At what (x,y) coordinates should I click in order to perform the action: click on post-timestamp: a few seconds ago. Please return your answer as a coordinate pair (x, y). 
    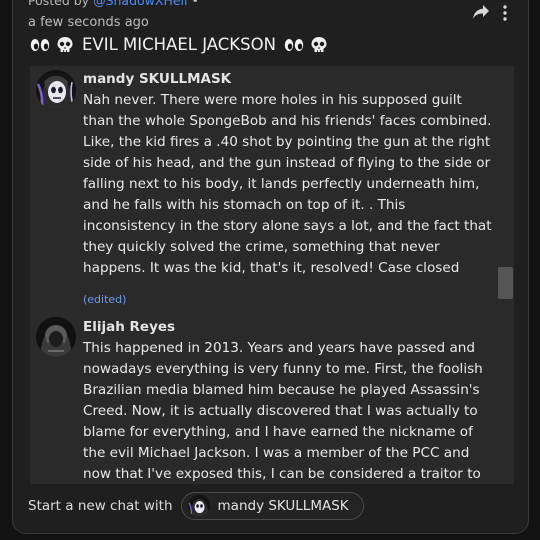
    Looking at the image, I should click on (88, 22).